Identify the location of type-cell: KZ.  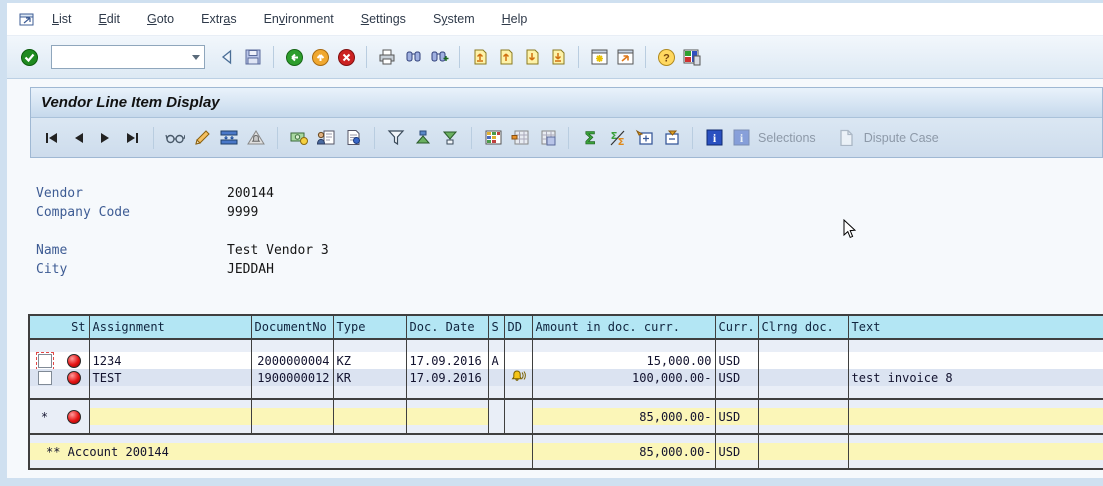
(369, 360).